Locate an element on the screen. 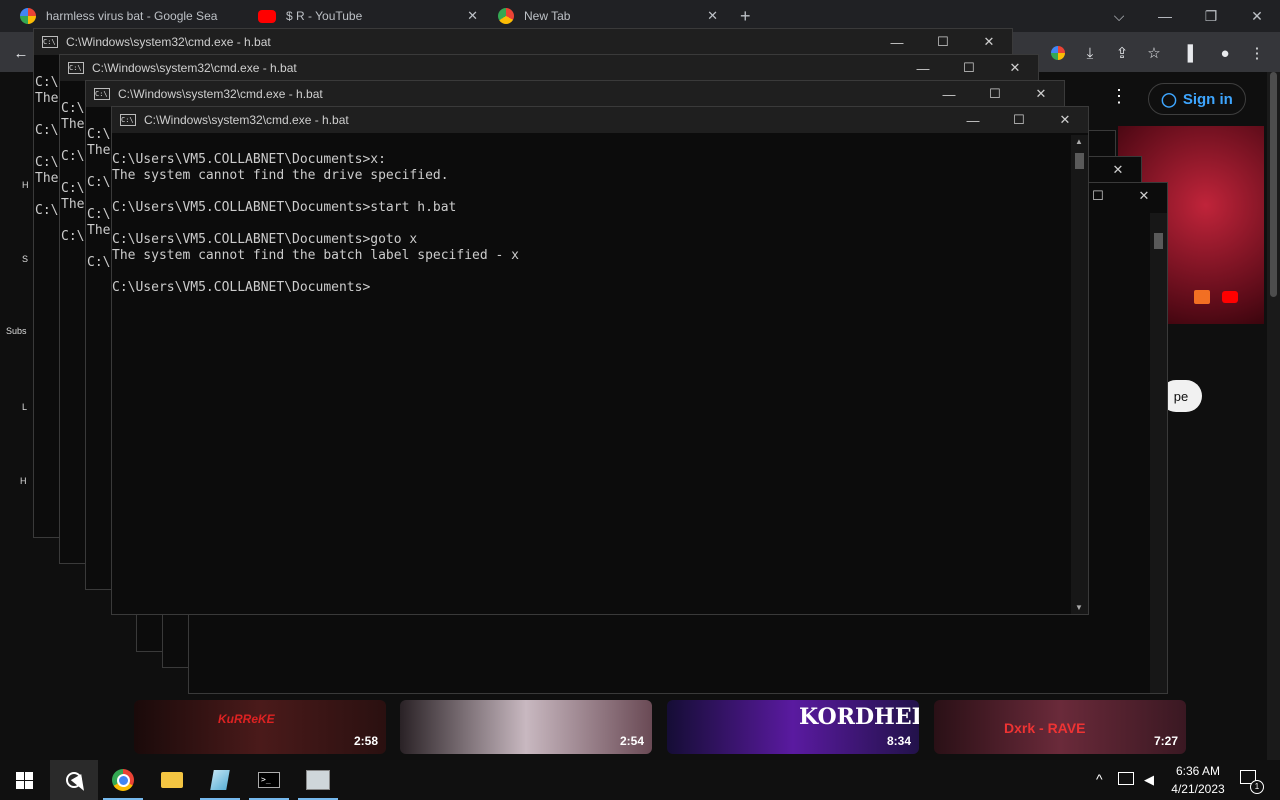  share-icon: ⇪ is located at coordinates (1122, 53).